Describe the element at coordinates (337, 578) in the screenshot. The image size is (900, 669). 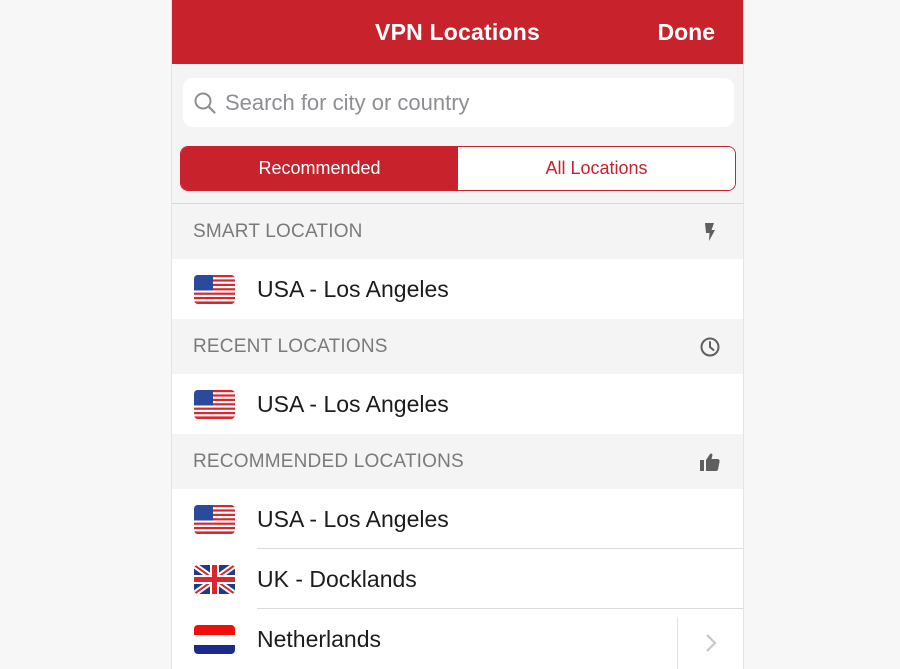
I see `location-name: UK - Docklands` at that location.